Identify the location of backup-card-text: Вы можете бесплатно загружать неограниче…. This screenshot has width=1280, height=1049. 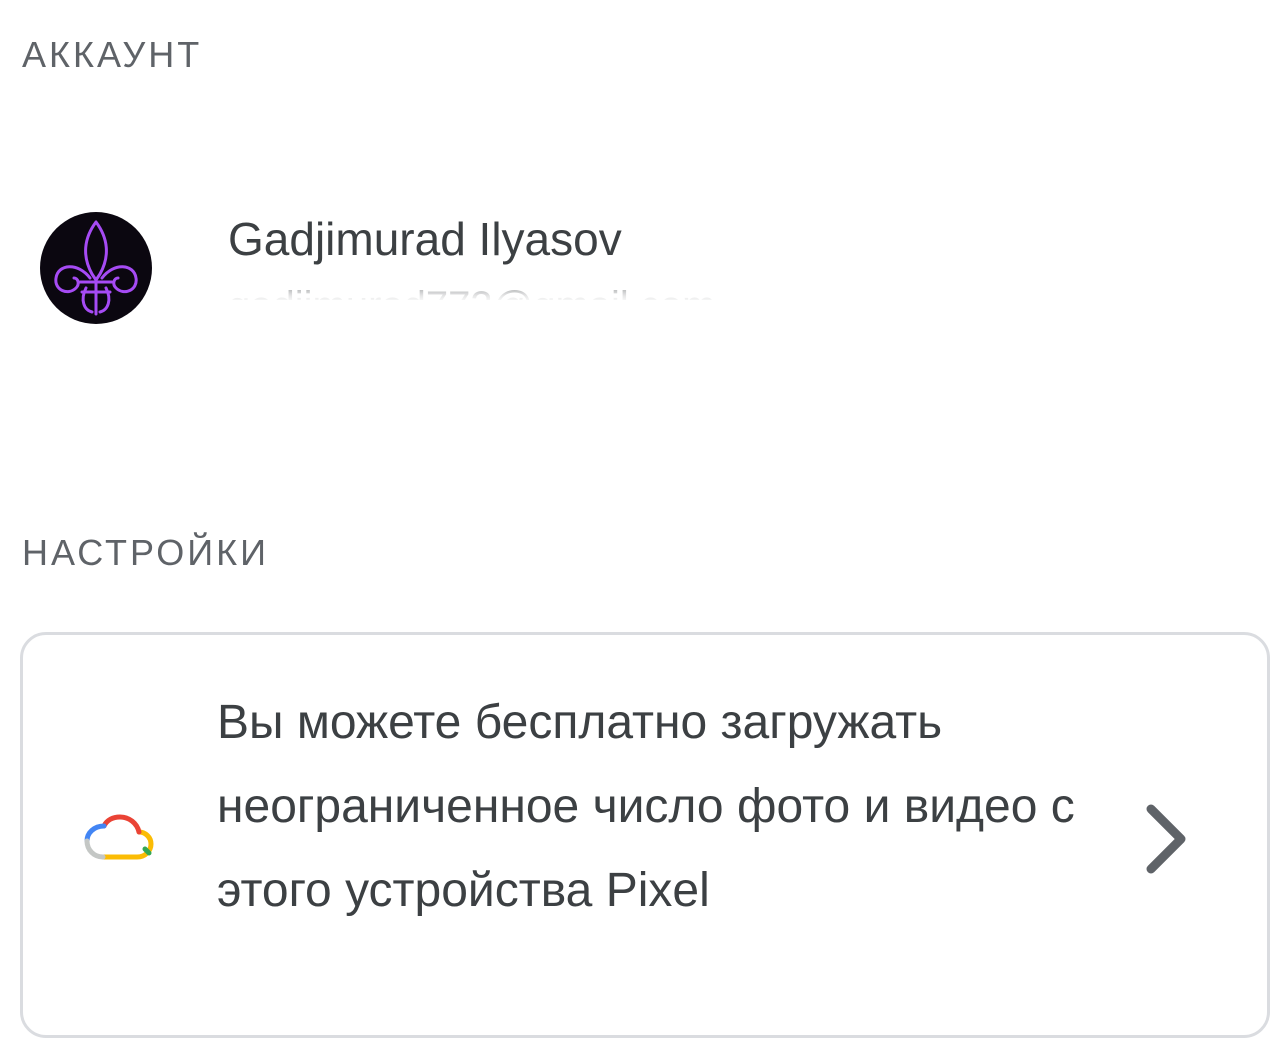
(646, 806).